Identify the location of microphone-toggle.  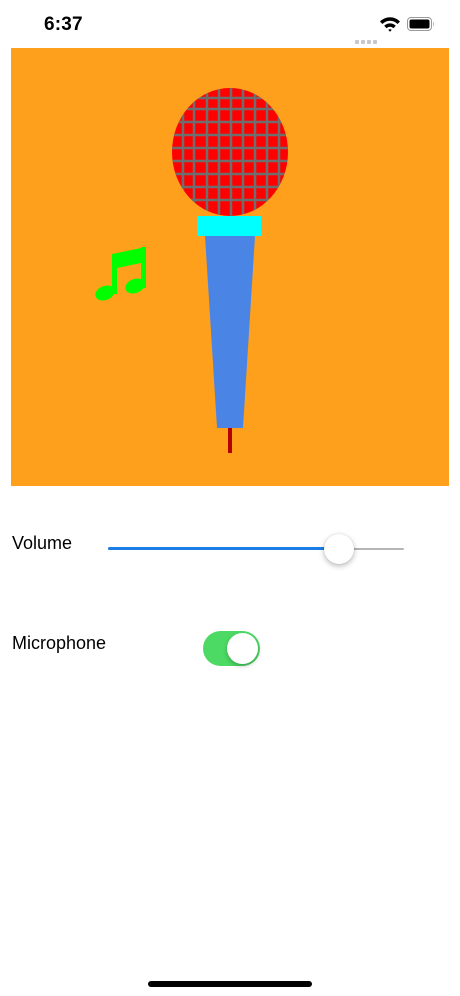
(231, 648).